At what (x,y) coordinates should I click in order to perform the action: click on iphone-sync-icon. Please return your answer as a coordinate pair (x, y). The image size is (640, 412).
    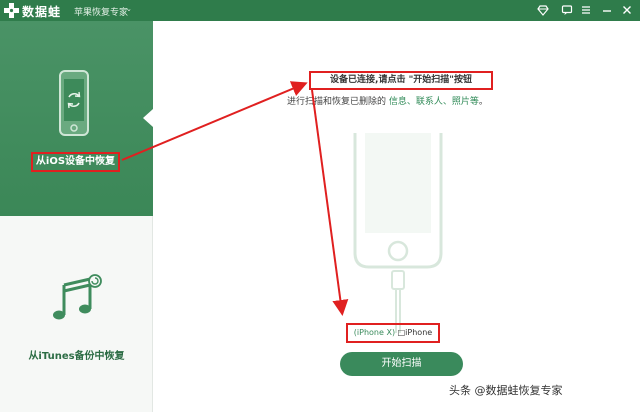
    Looking at the image, I should click on (74, 103).